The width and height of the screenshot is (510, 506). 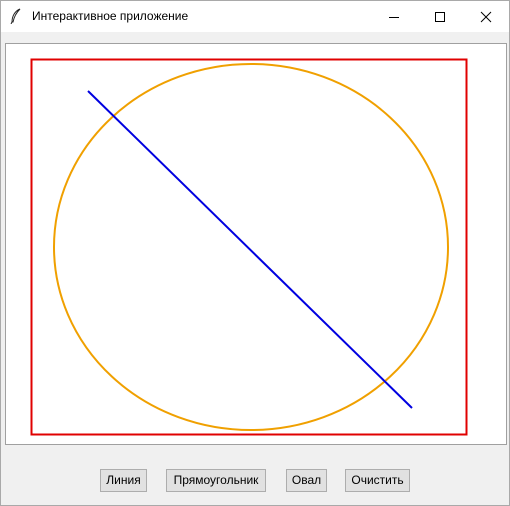 What do you see at coordinates (394, 16) in the screenshot?
I see `minimize-button` at bounding box center [394, 16].